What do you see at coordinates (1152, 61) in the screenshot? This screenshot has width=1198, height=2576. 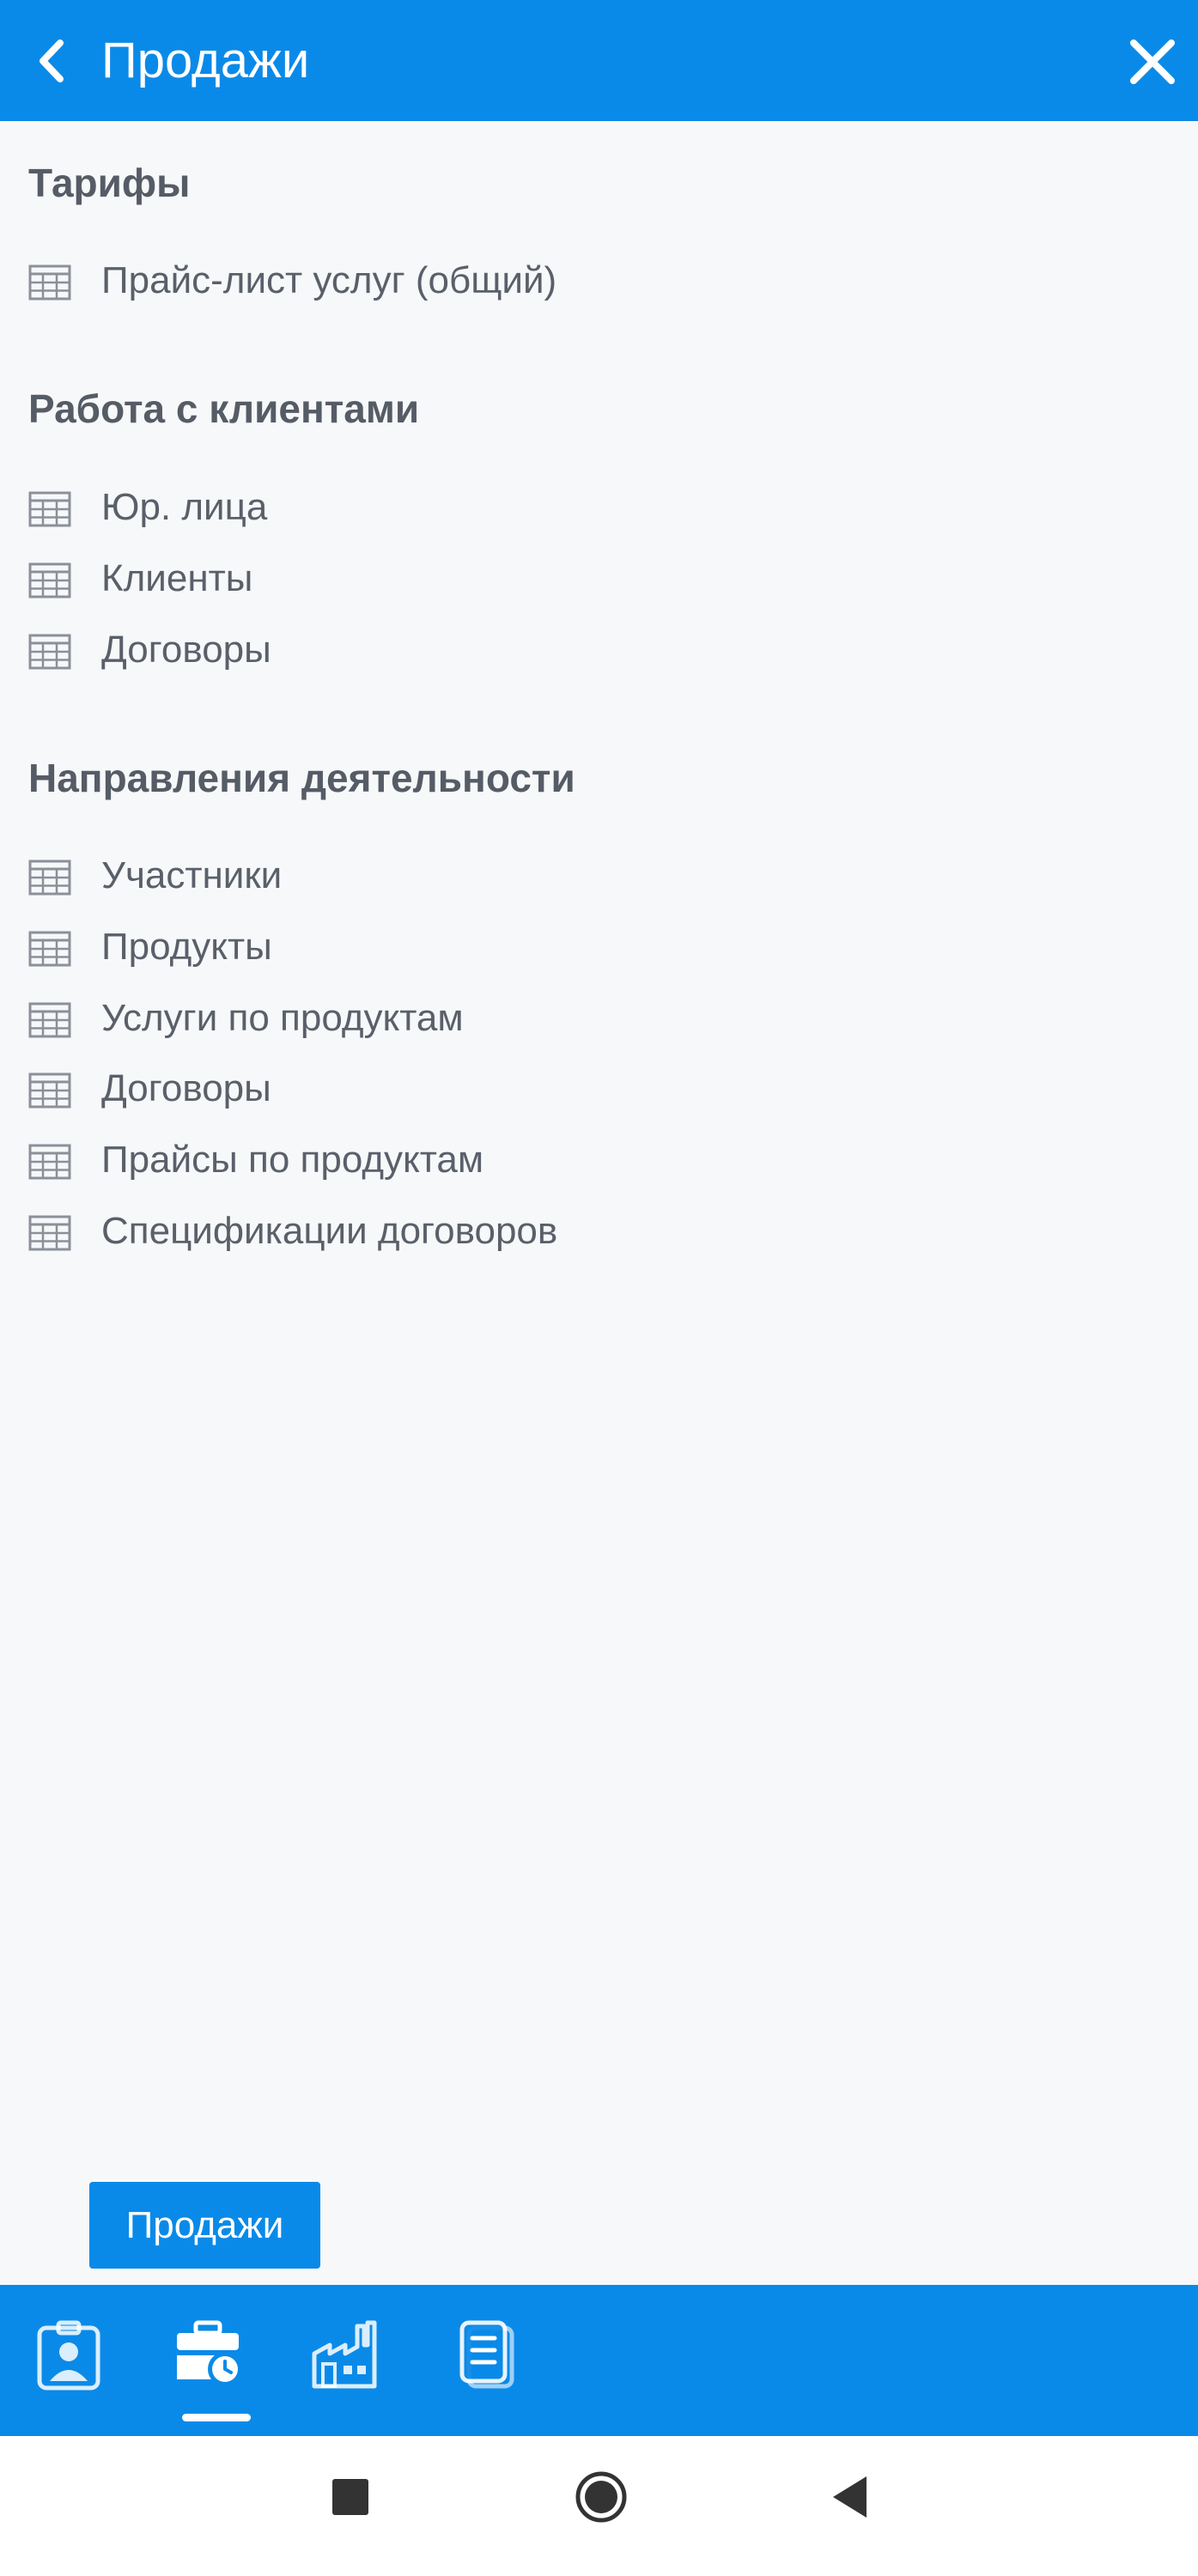 I see `close-icon` at bounding box center [1152, 61].